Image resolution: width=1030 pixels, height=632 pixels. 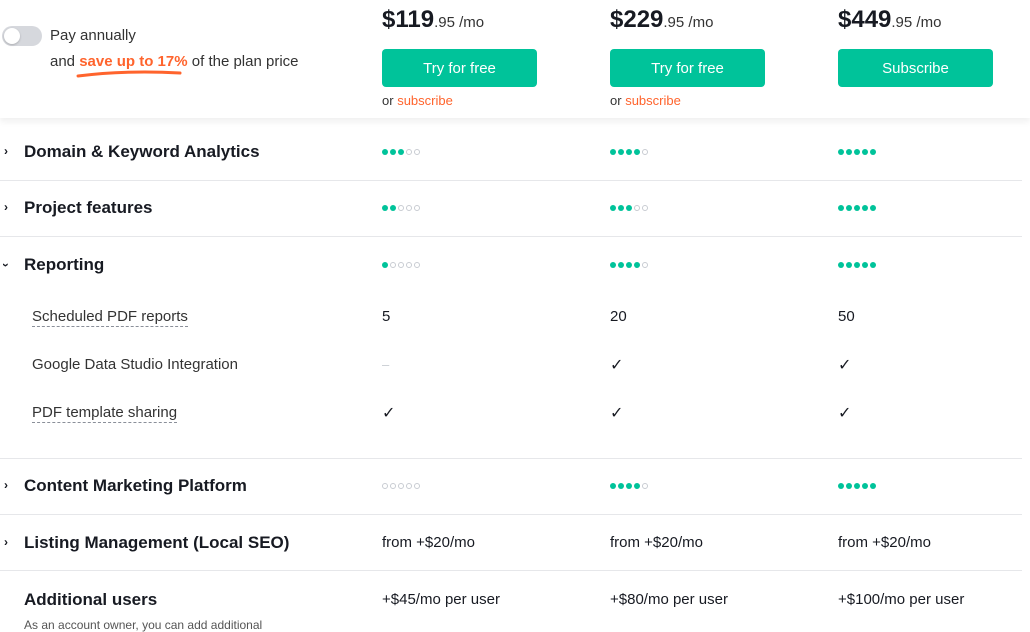 What do you see at coordinates (915, 68) in the screenshot?
I see `subscribe-button: Subscribe` at bounding box center [915, 68].